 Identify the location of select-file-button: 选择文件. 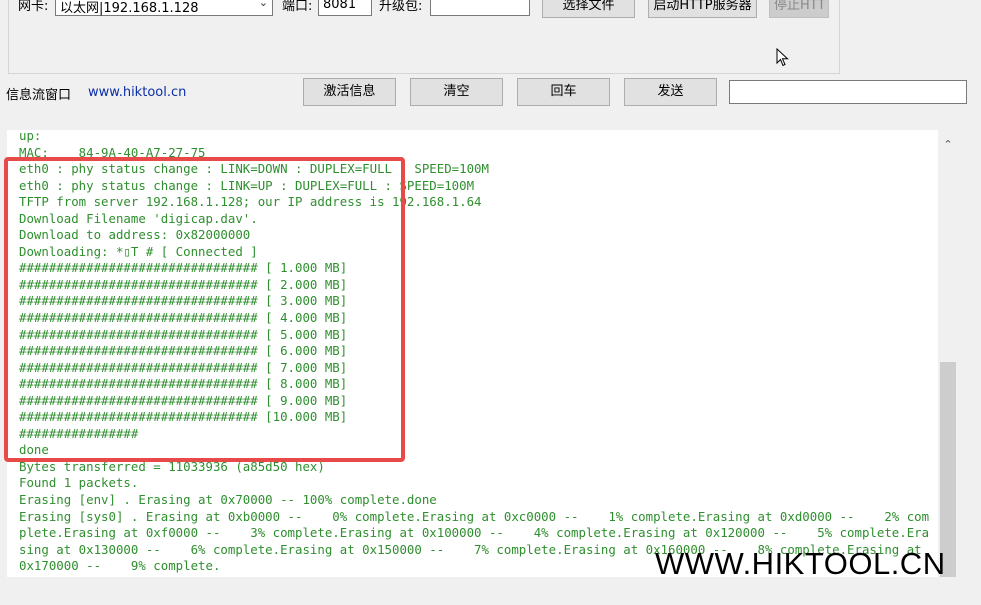
(588, 9).